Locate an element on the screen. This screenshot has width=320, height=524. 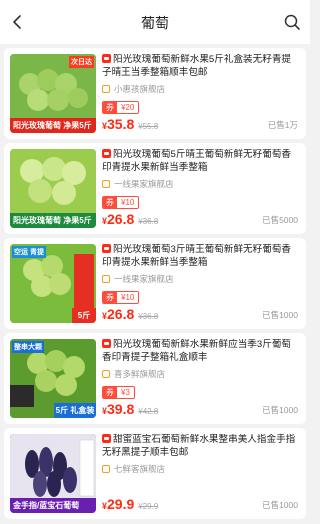
coupon-badge: 券 ¥20 is located at coordinates (121, 107).